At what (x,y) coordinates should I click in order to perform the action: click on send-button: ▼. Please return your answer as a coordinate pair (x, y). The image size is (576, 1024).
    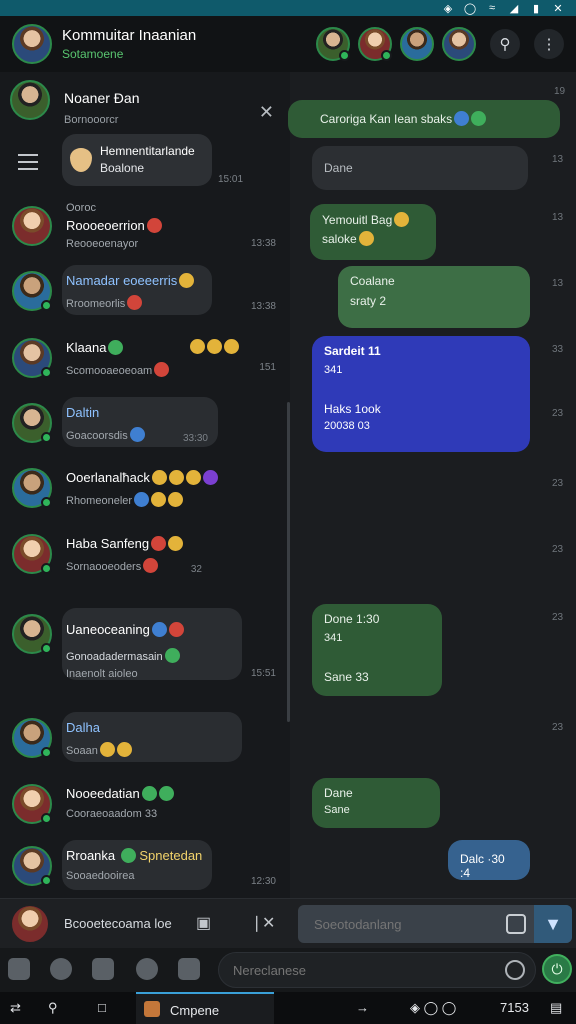
    Looking at the image, I should click on (553, 924).